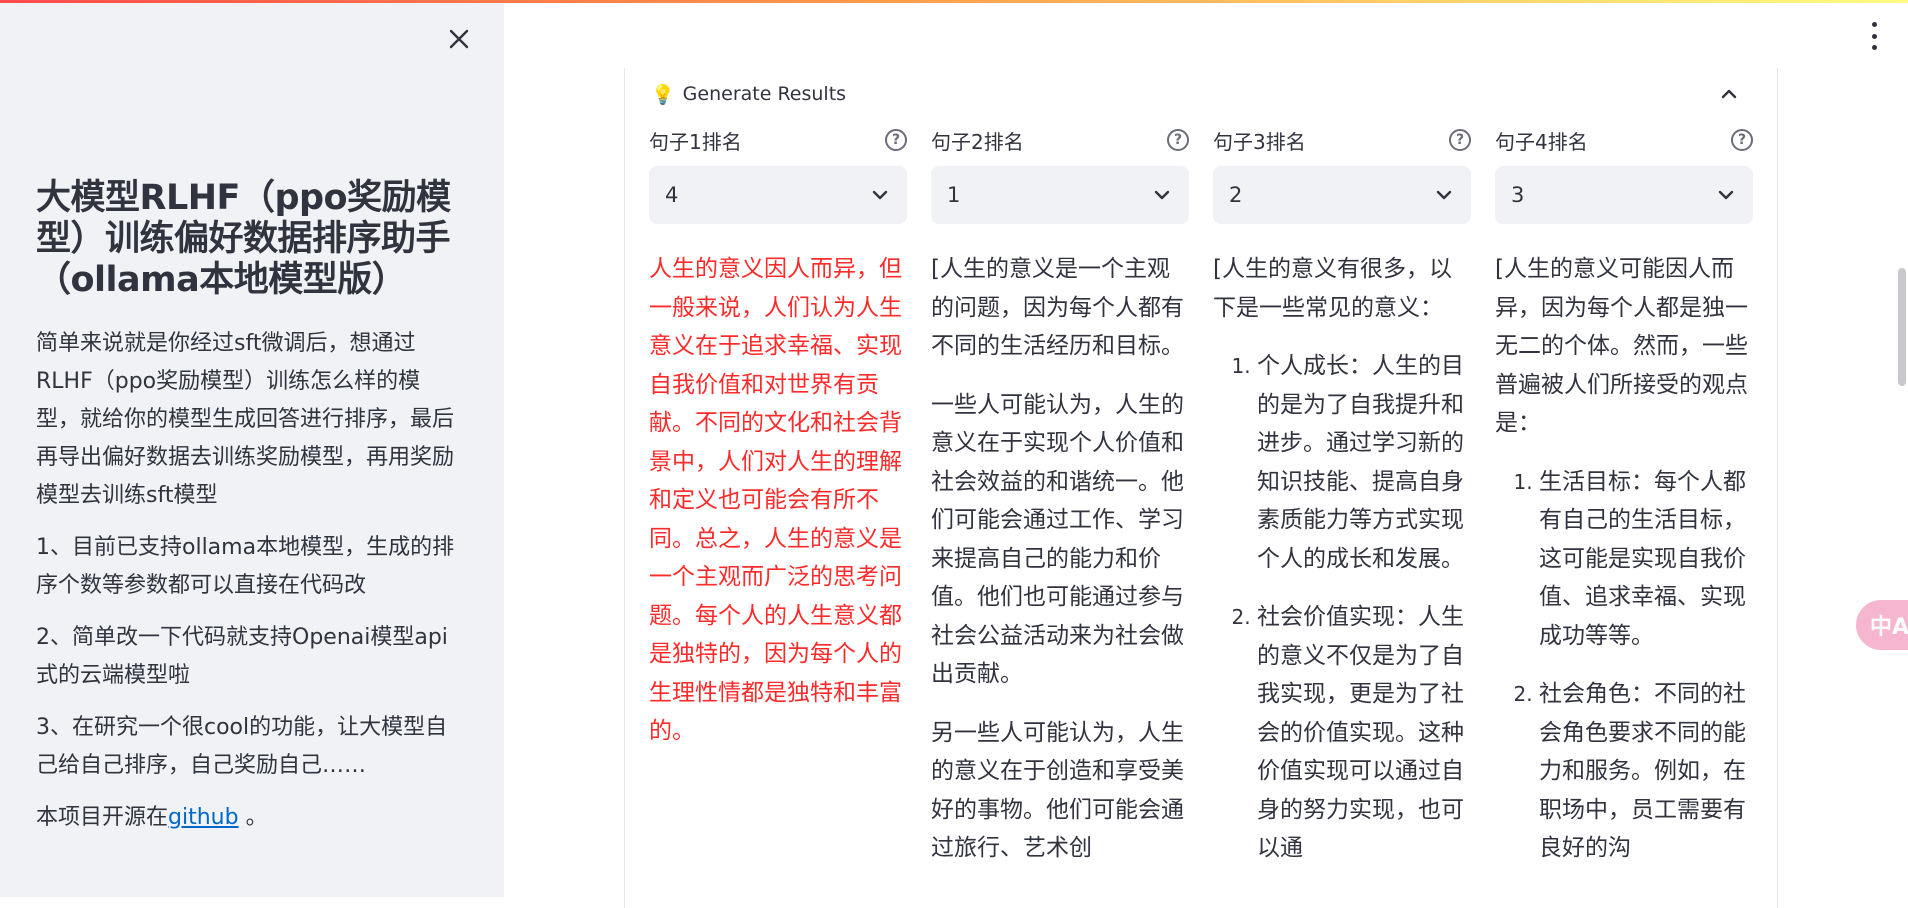 Image resolution: width=1908 pixels, height=908 pixels. I want to click on main-menu-button, so click(1874, 36).